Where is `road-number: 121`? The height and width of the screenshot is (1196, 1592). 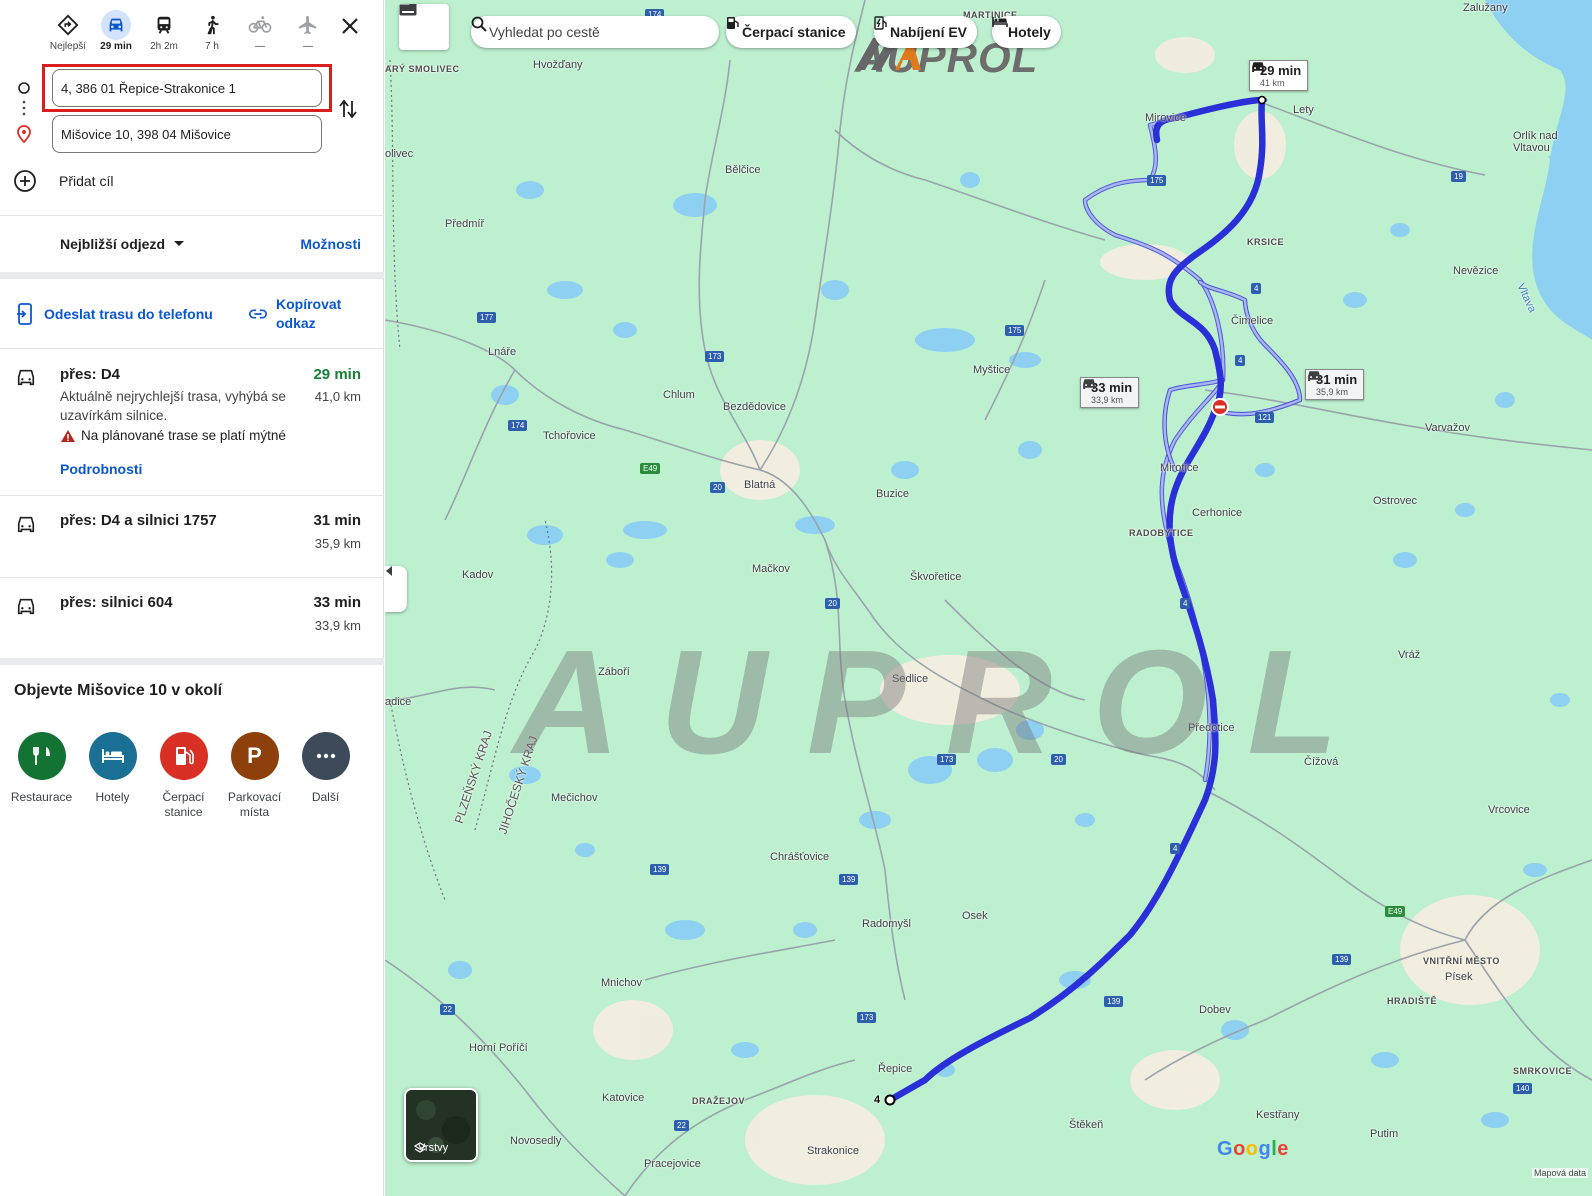 road-number: 121 is located at coordinates (1265, 417).